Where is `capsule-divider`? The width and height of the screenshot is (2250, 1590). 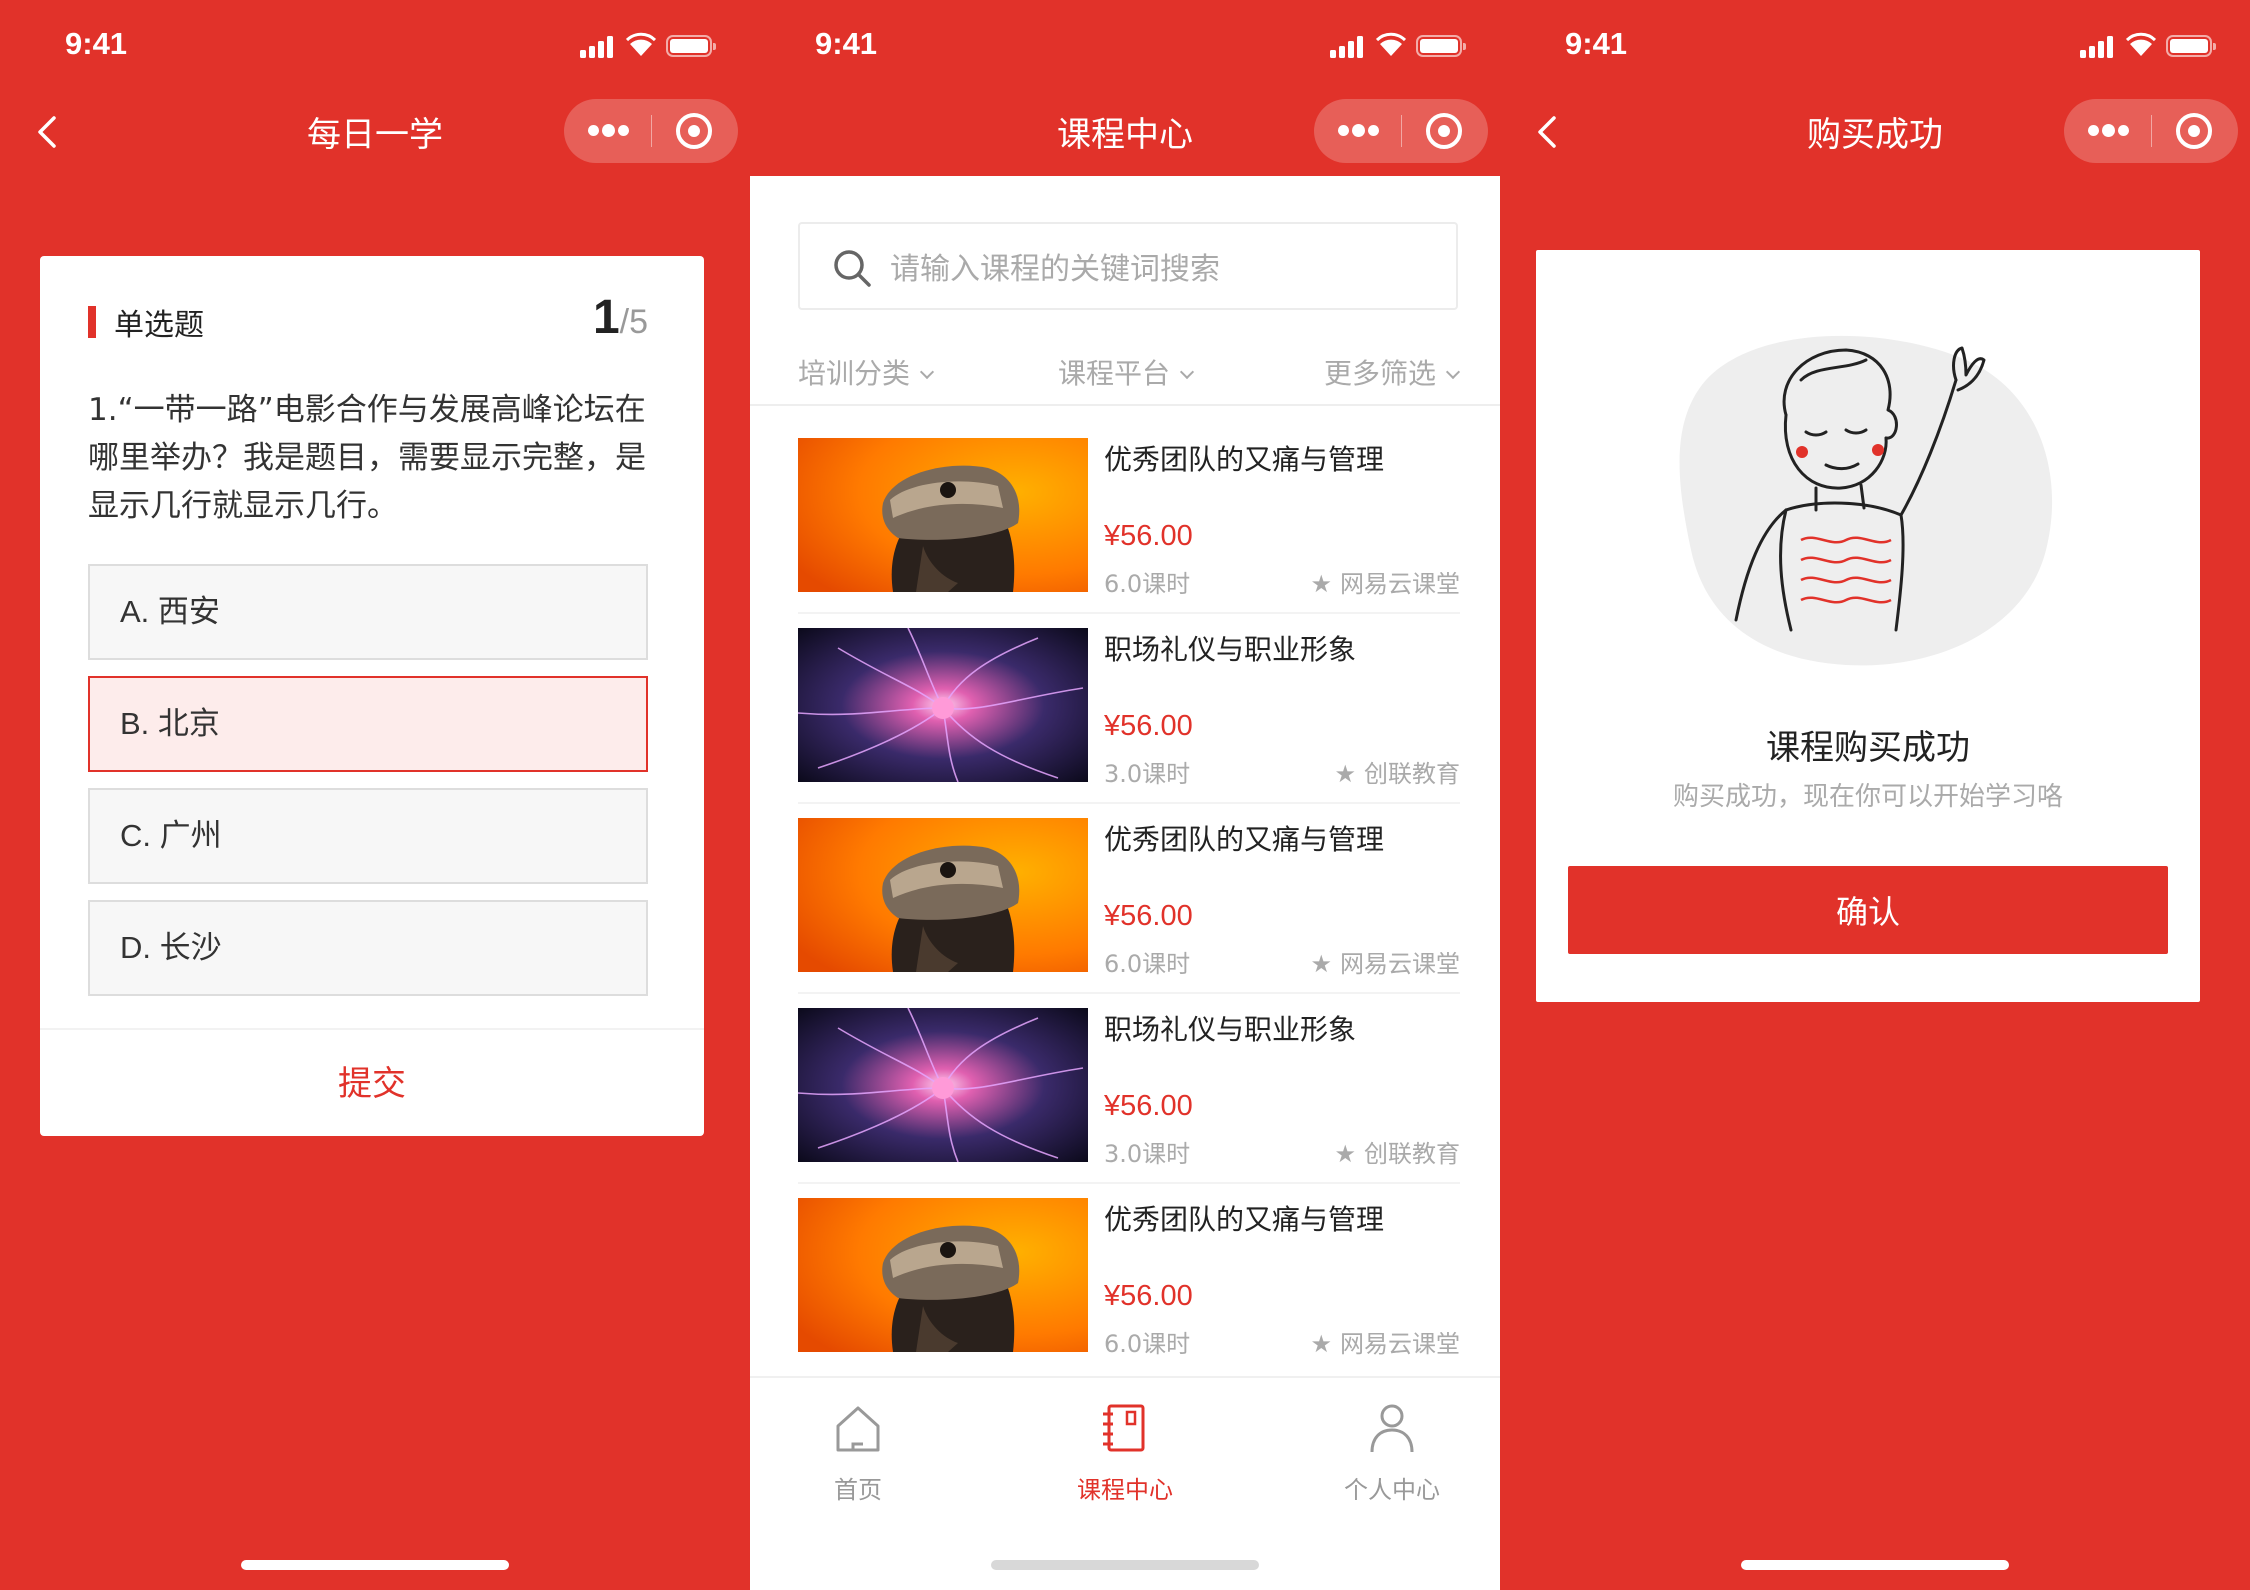 capsule-divider is located at coordinates (2151, 131).